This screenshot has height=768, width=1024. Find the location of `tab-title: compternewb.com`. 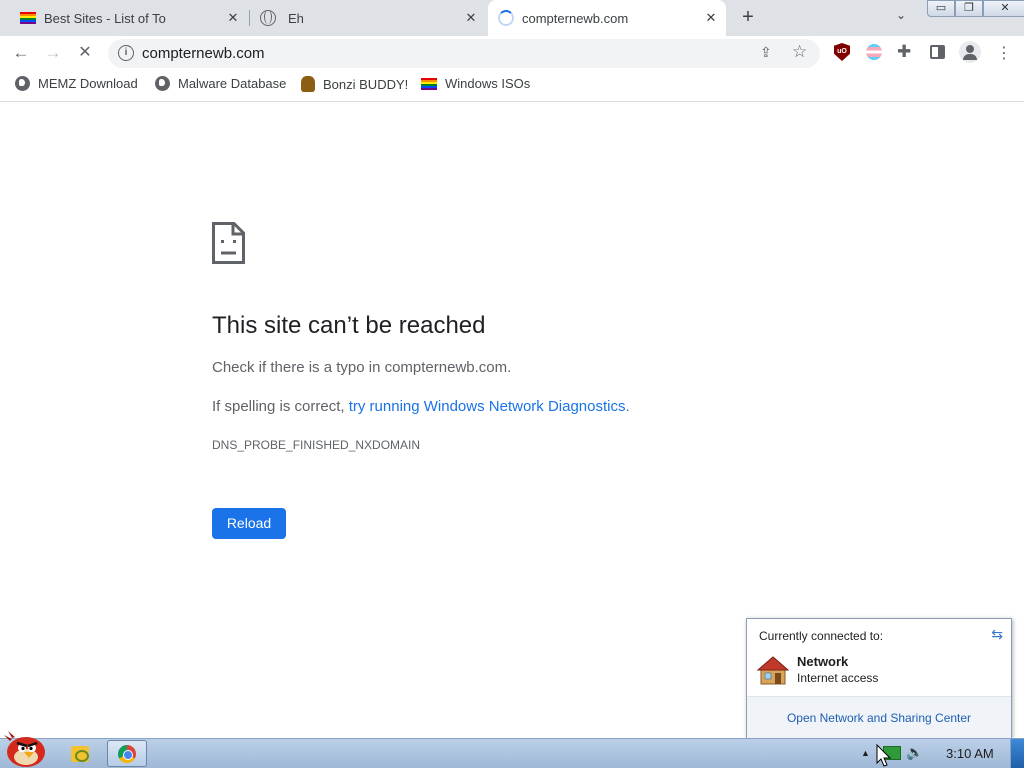

tab-title: compternewb.com is located at coordinates (575, 18).